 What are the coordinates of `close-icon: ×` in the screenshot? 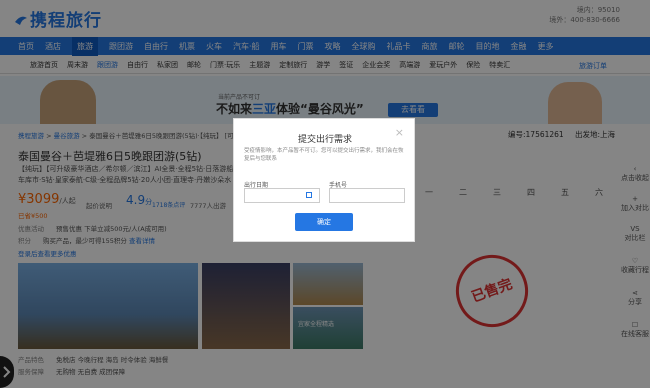 It's located at (399, 132).